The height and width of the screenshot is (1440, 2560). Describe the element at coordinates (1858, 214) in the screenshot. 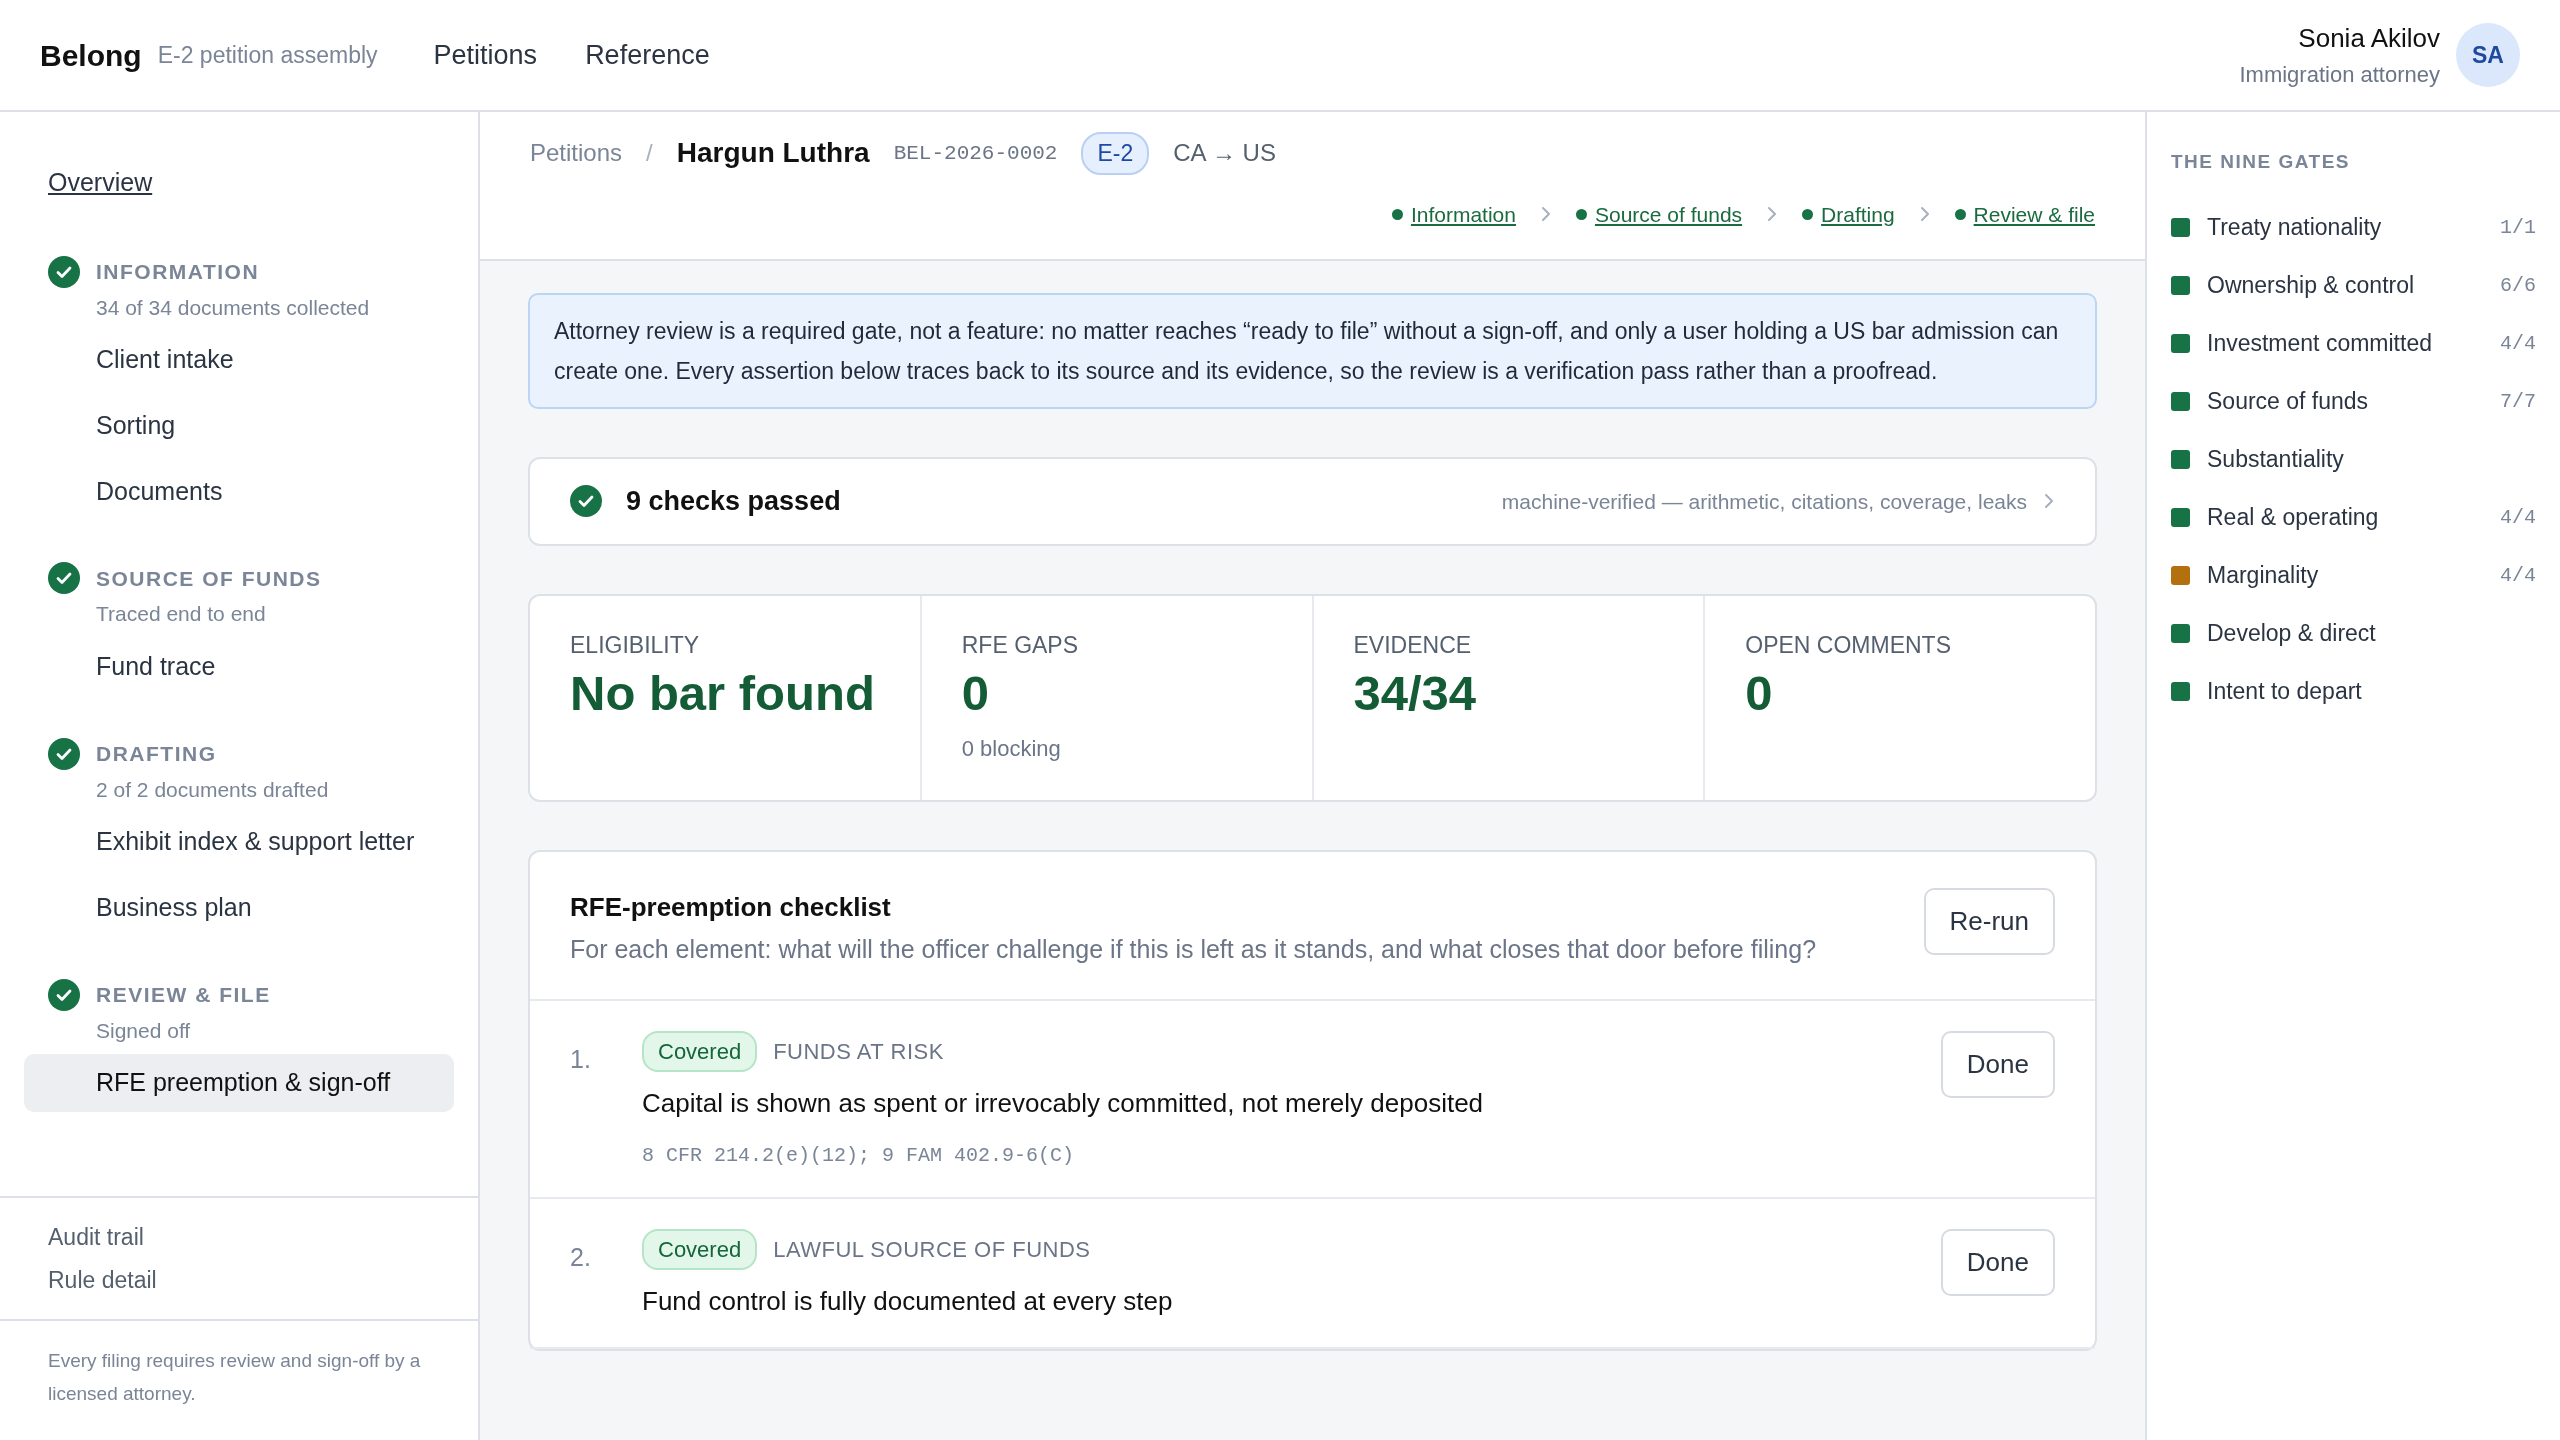

I see `step-link: Drafting` at that location.